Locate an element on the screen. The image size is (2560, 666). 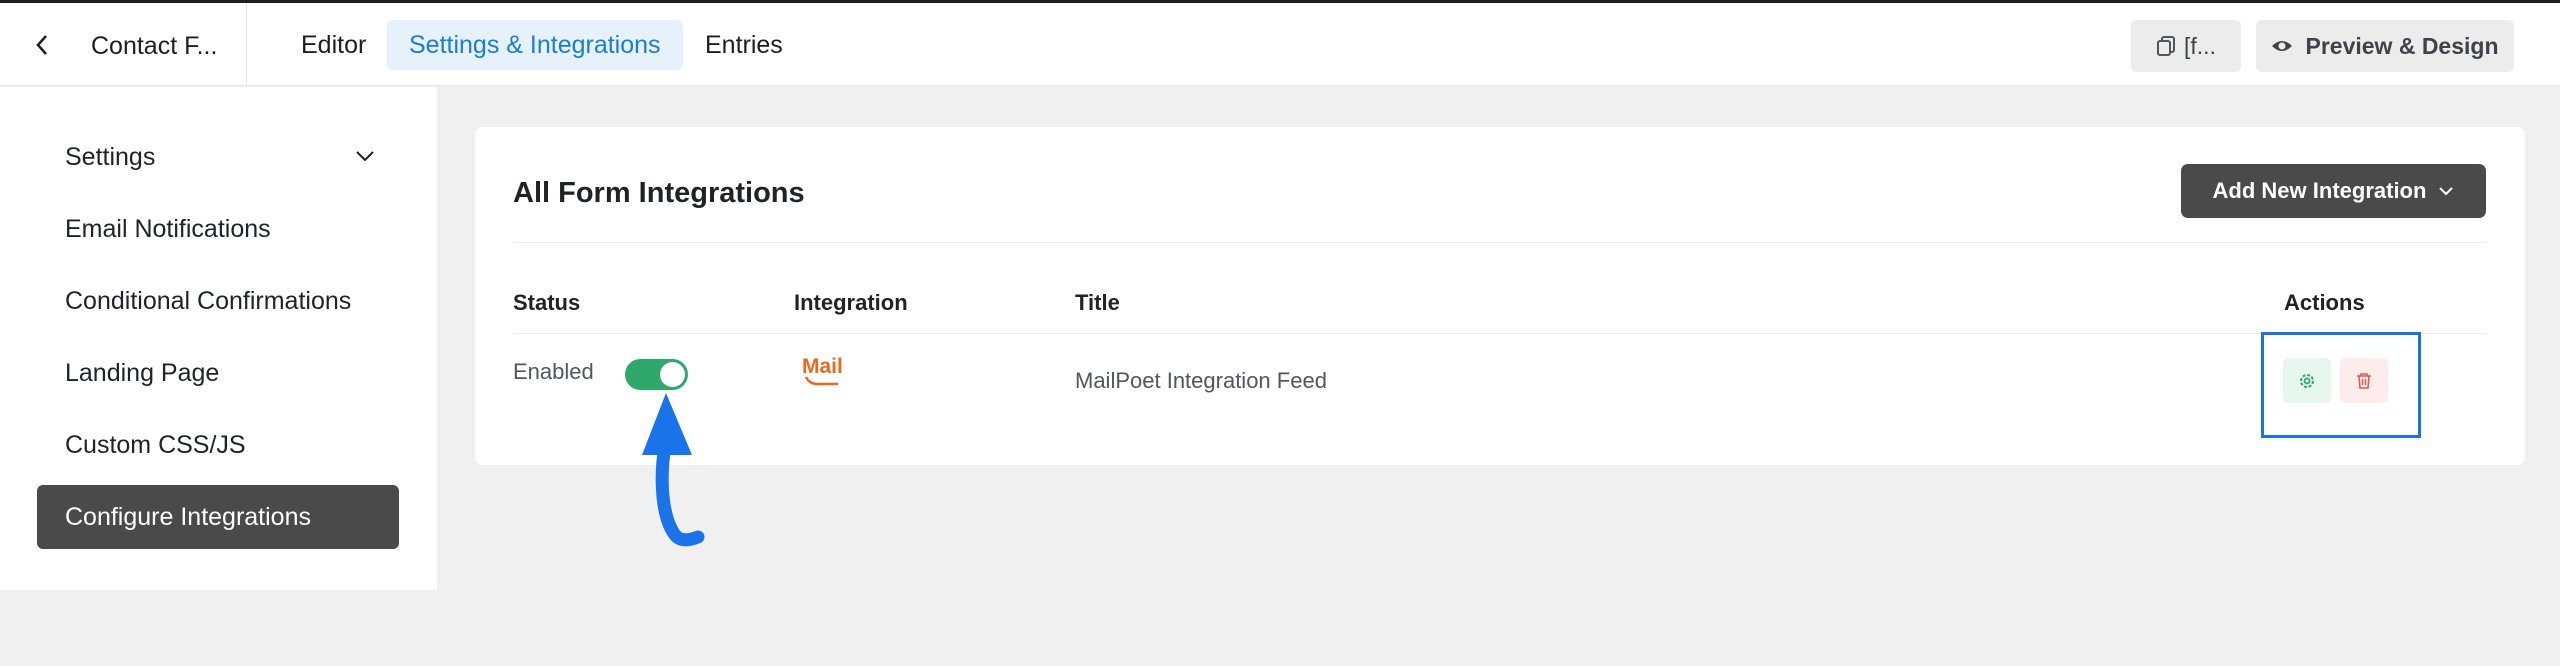
column-header-status: Status is located at coordinates (547, 302).